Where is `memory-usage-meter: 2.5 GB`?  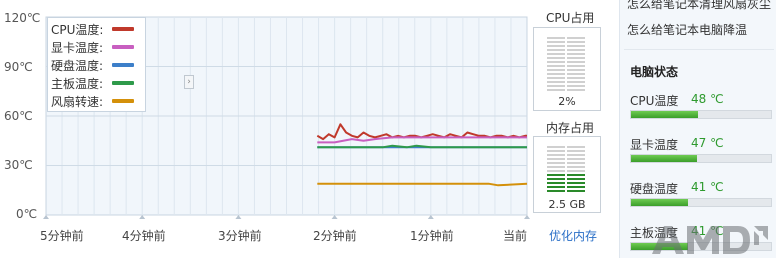
memory-usage-meter: 2.5 GB is located at coordinates (567, 174).